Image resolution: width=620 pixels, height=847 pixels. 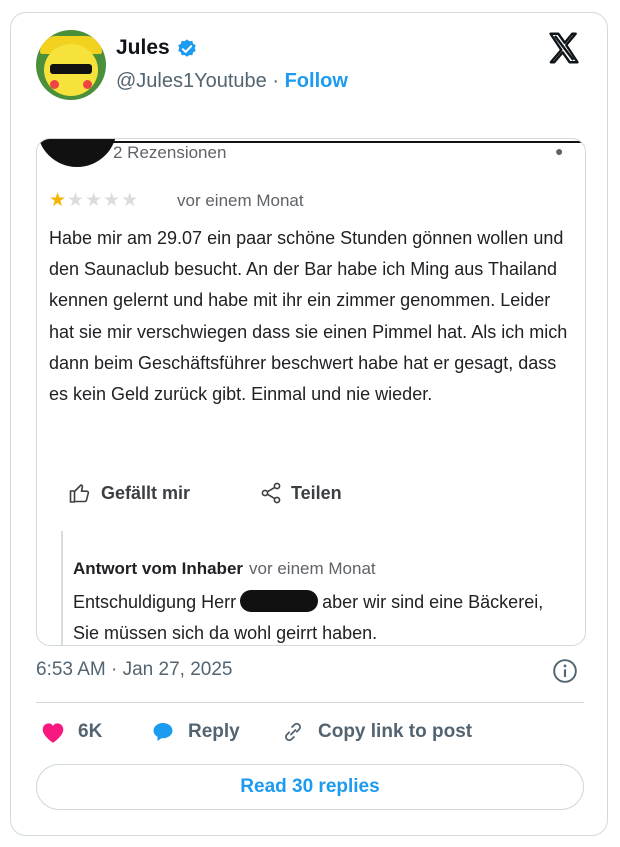 What do you see at coordinates (163, 732) in the screenshot?
I see `reply-bubble-icon` at bounding box center [163, 732].